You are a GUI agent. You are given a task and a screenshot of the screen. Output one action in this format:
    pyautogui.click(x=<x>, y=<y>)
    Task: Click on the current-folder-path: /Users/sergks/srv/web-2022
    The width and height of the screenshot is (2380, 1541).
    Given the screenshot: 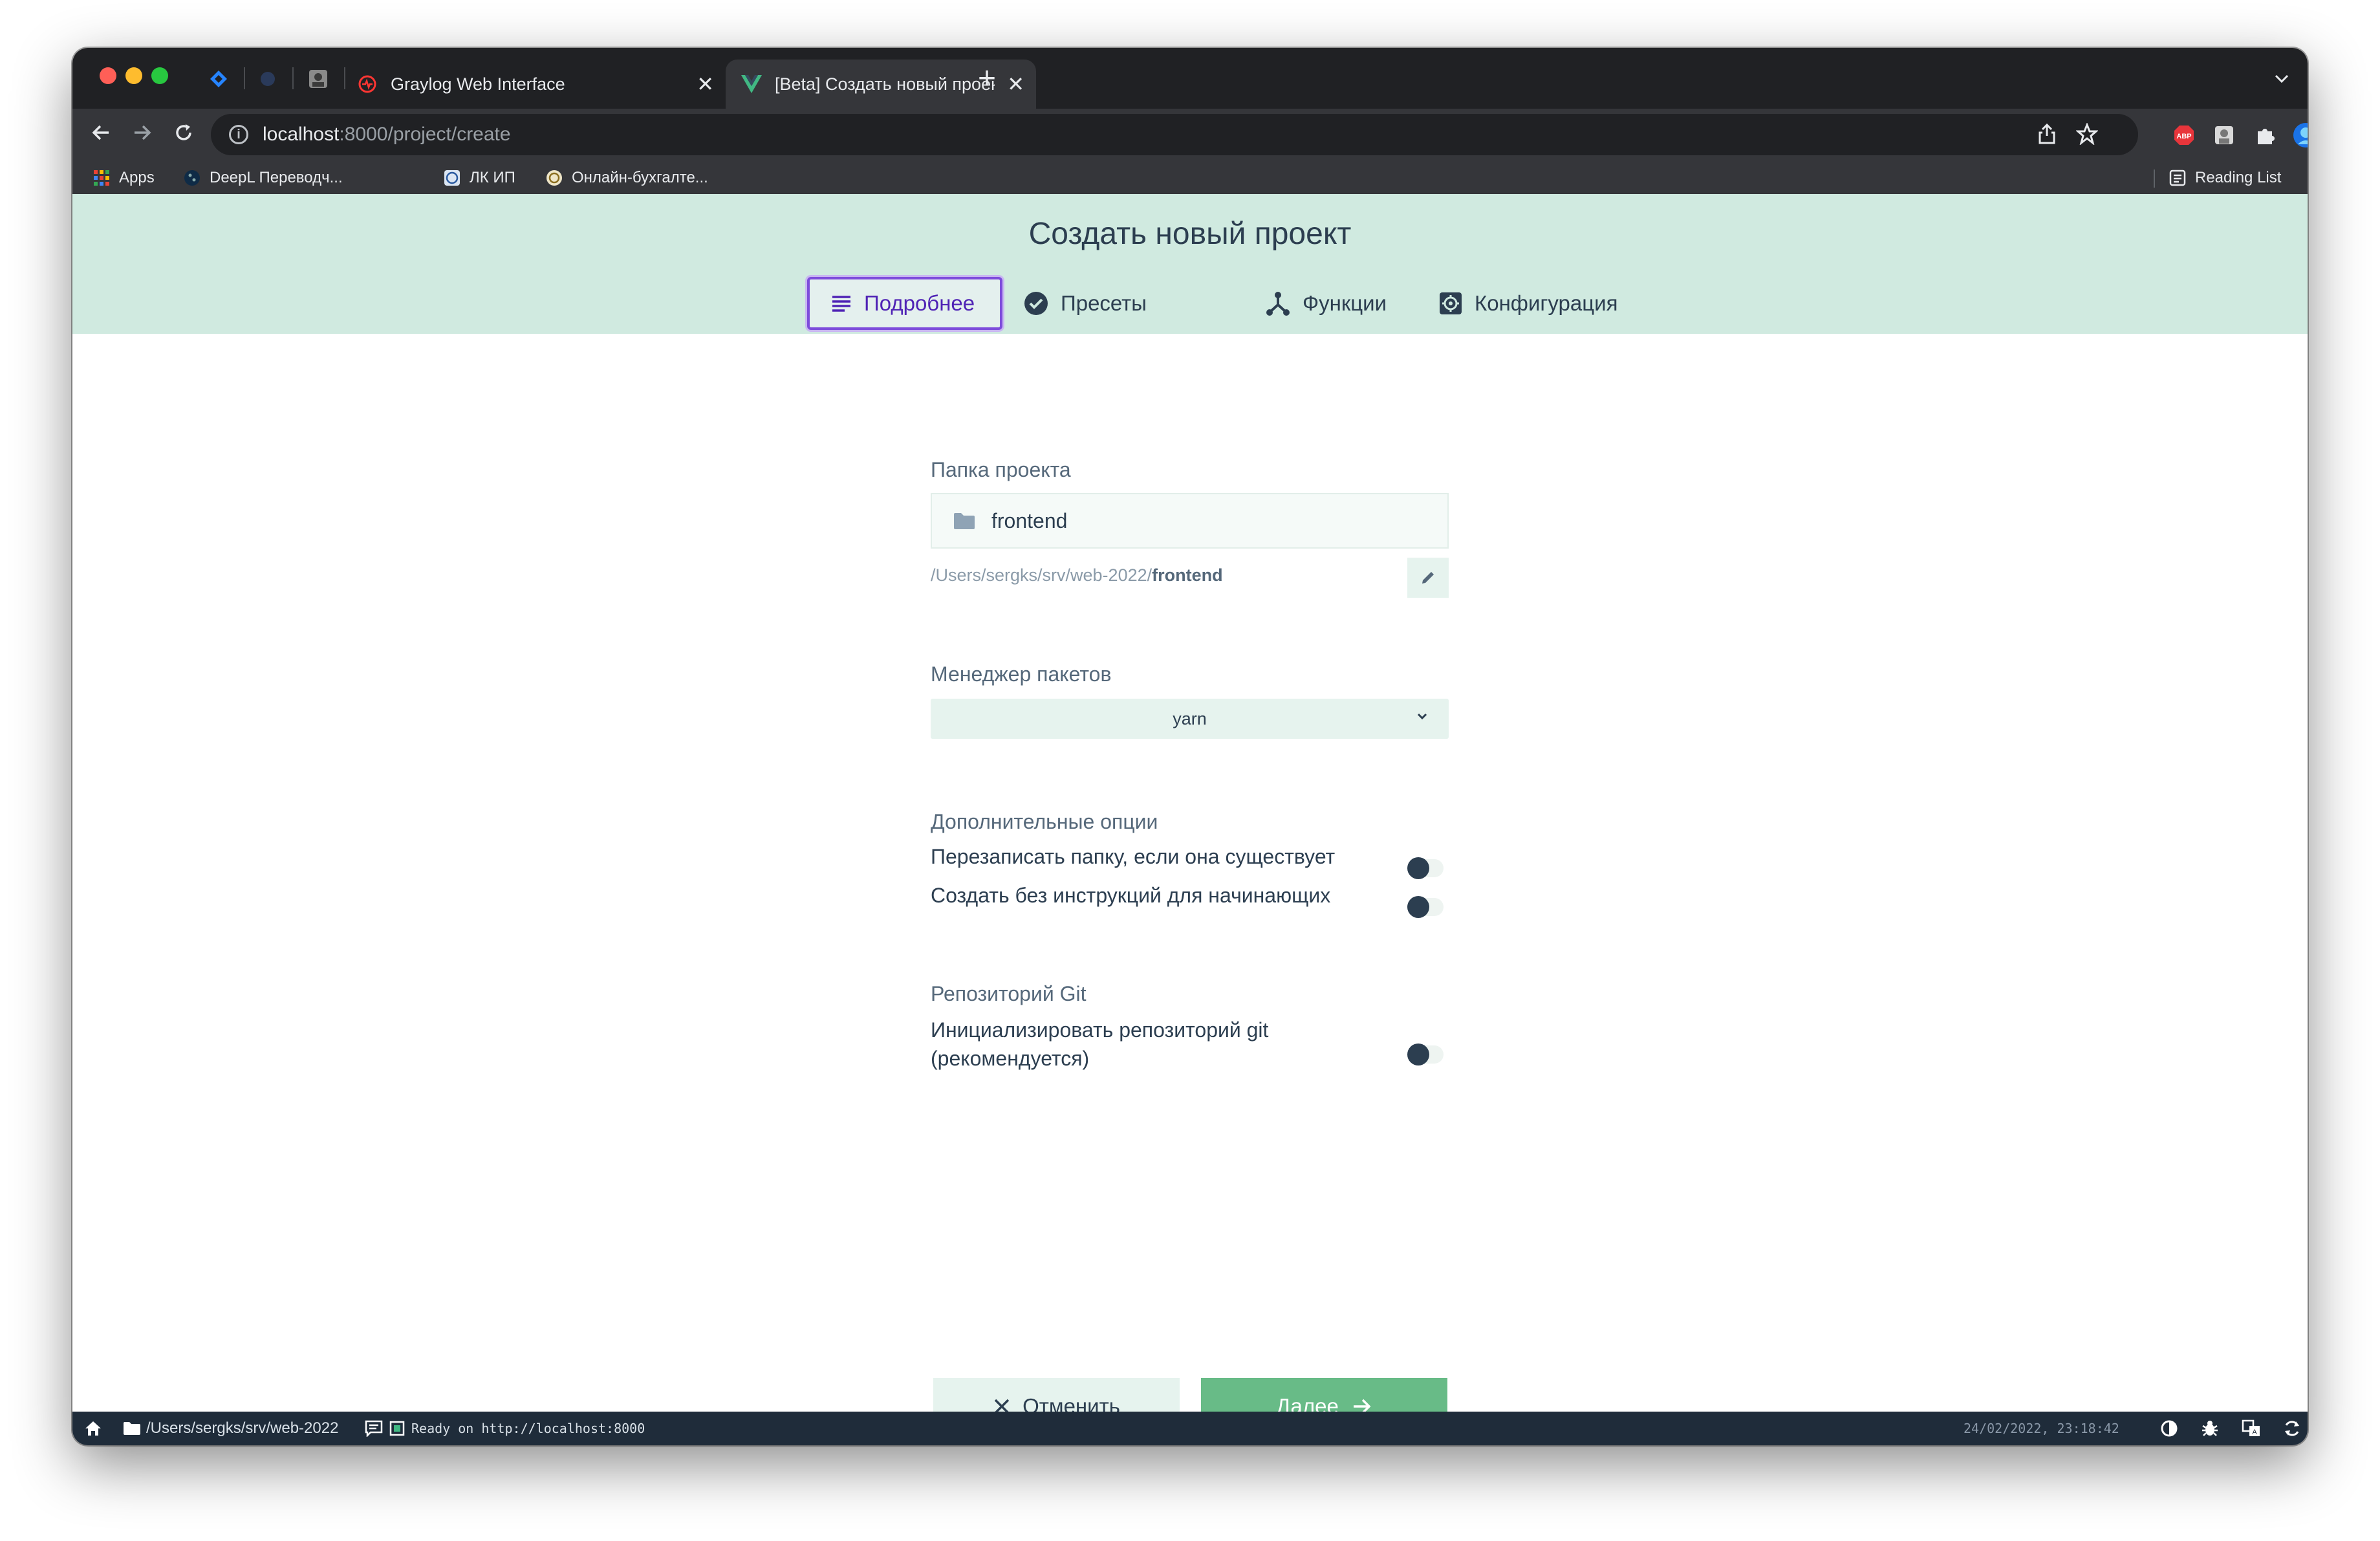 What is the action you would take?
    pyautogui.click(x=242, y=1428)
    